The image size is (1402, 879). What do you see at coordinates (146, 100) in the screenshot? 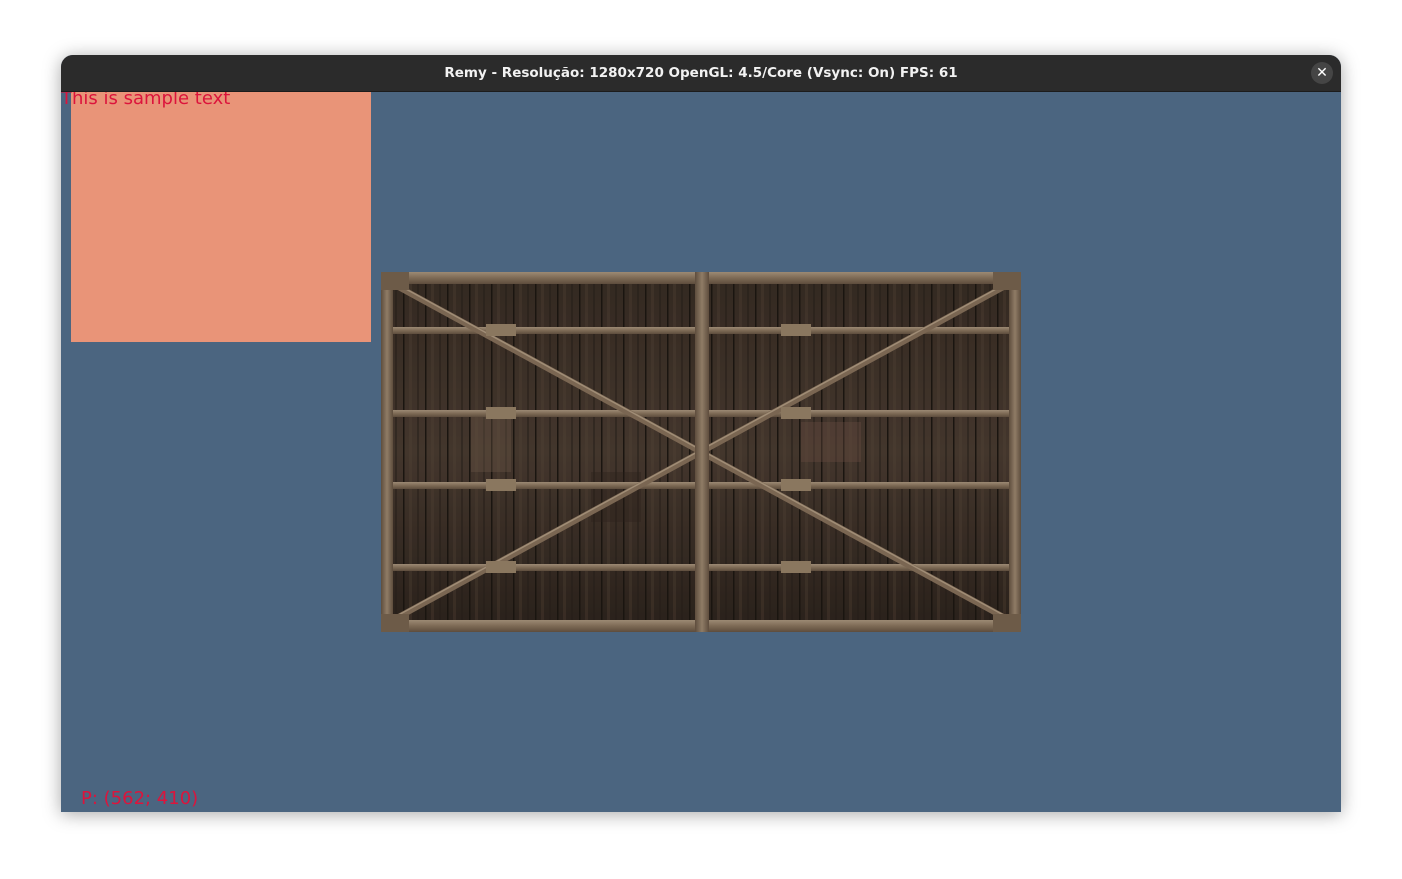
I see `sample-text: This is sample text` at bounding box center [146, 100].